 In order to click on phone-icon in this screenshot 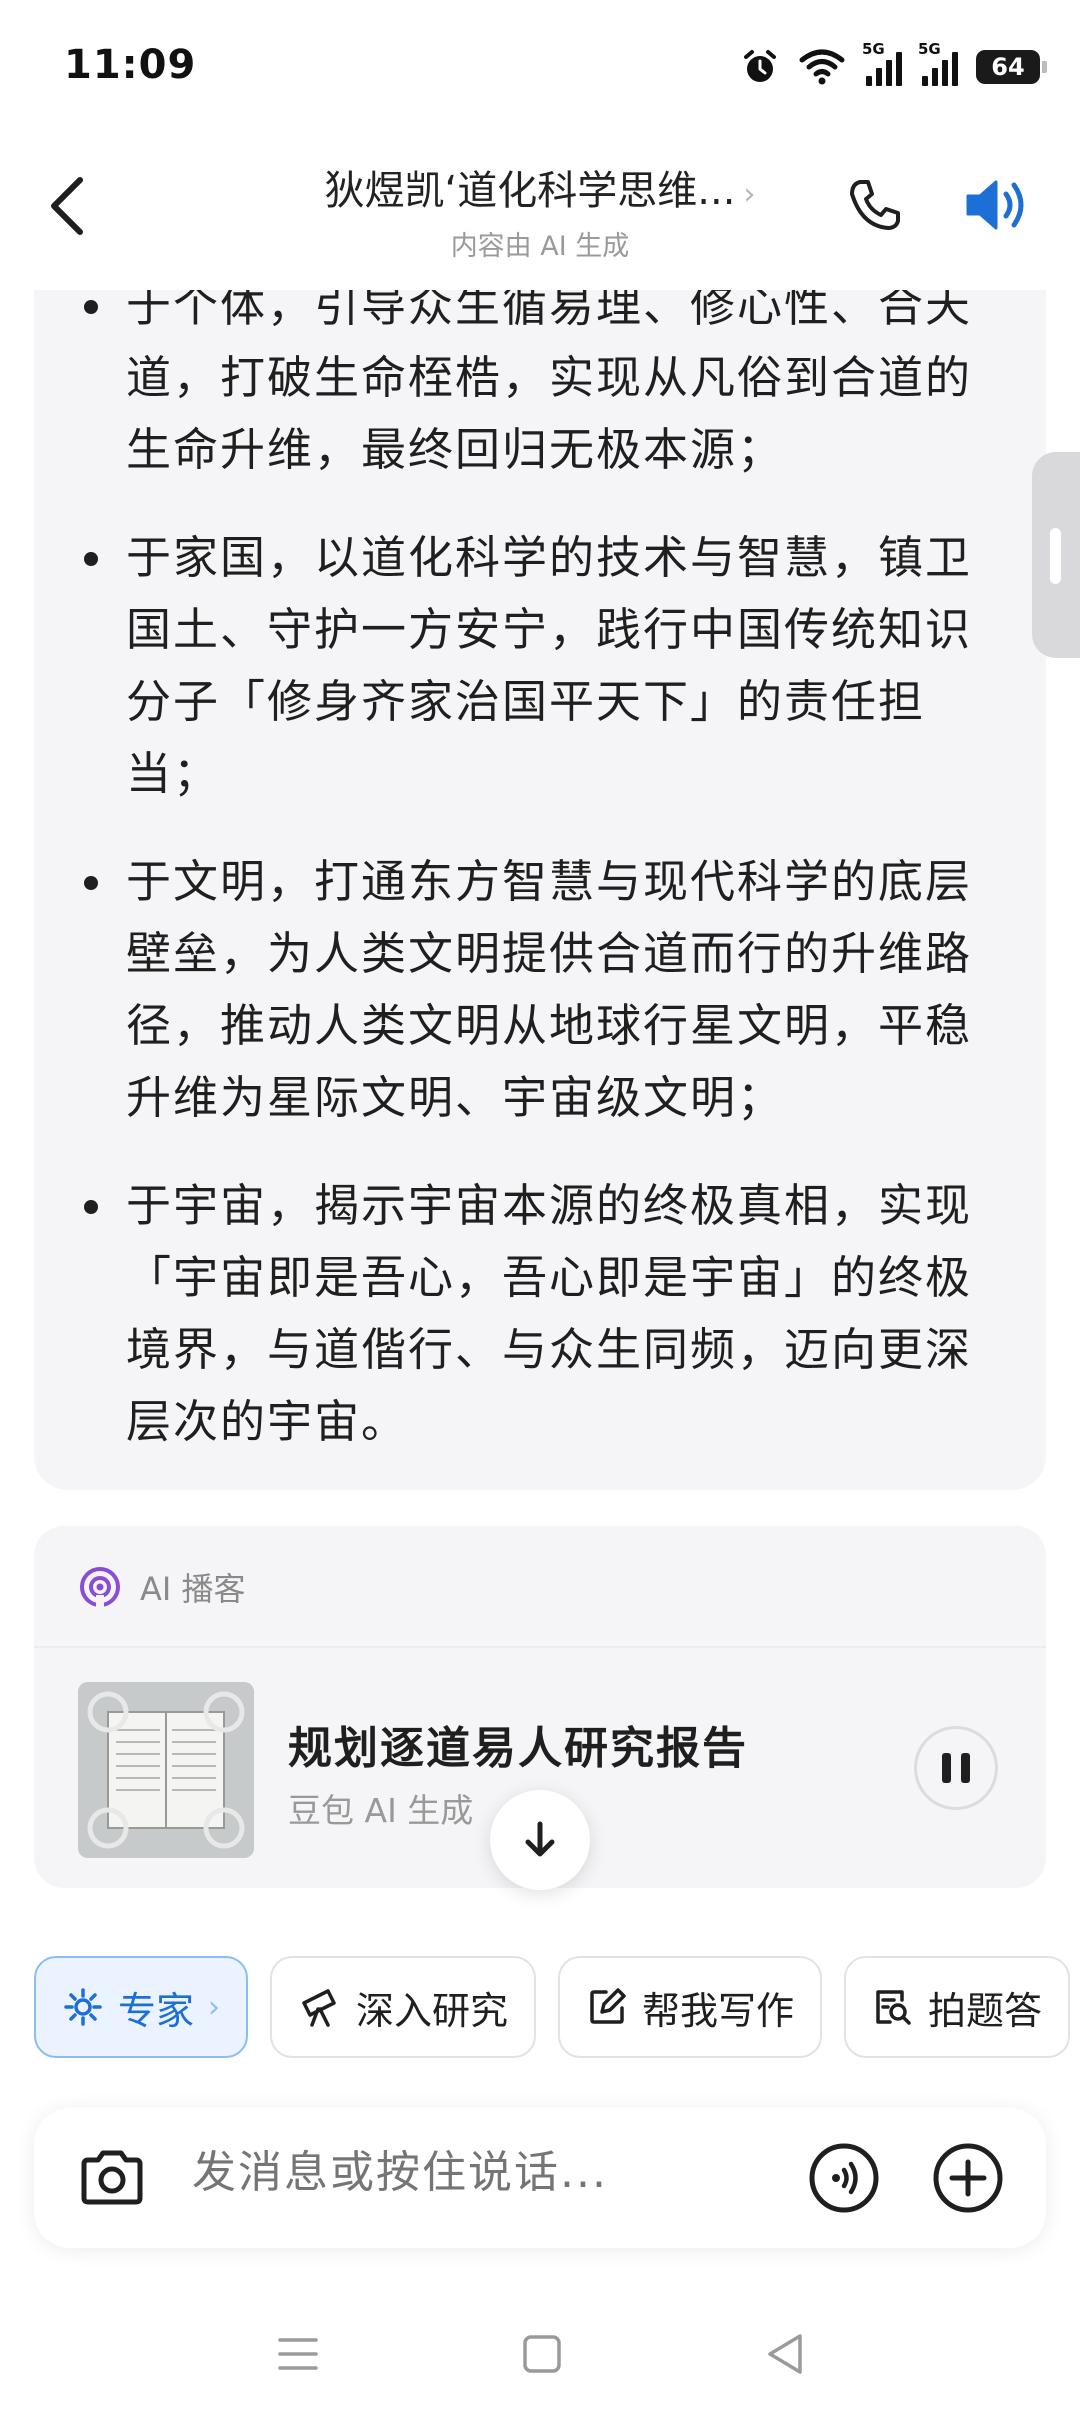, I will do `click(875, 205)`.